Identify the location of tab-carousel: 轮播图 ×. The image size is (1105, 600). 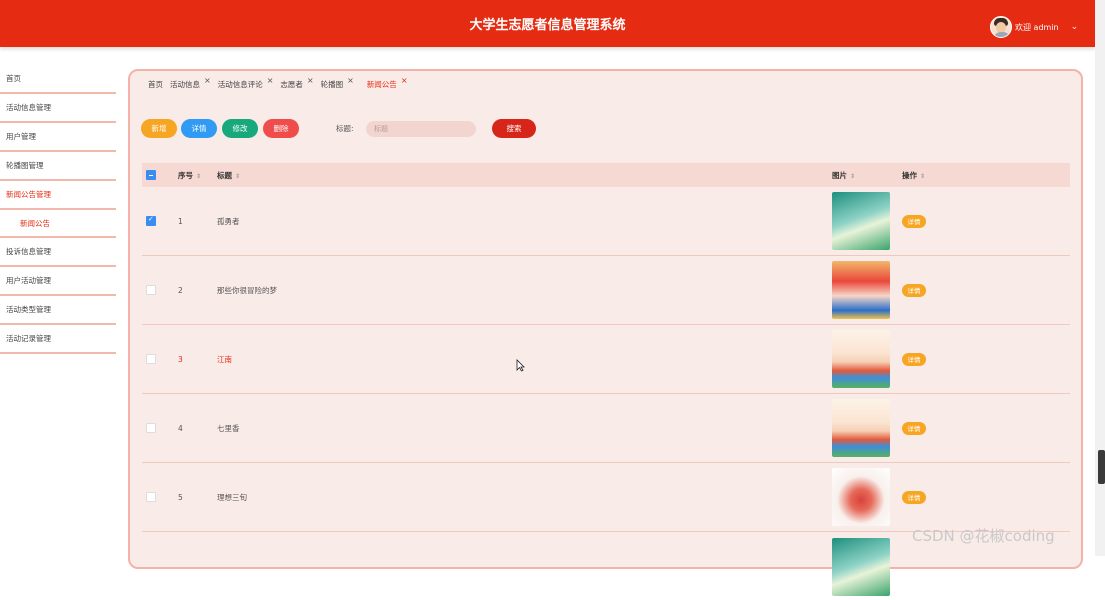
(337, 83).